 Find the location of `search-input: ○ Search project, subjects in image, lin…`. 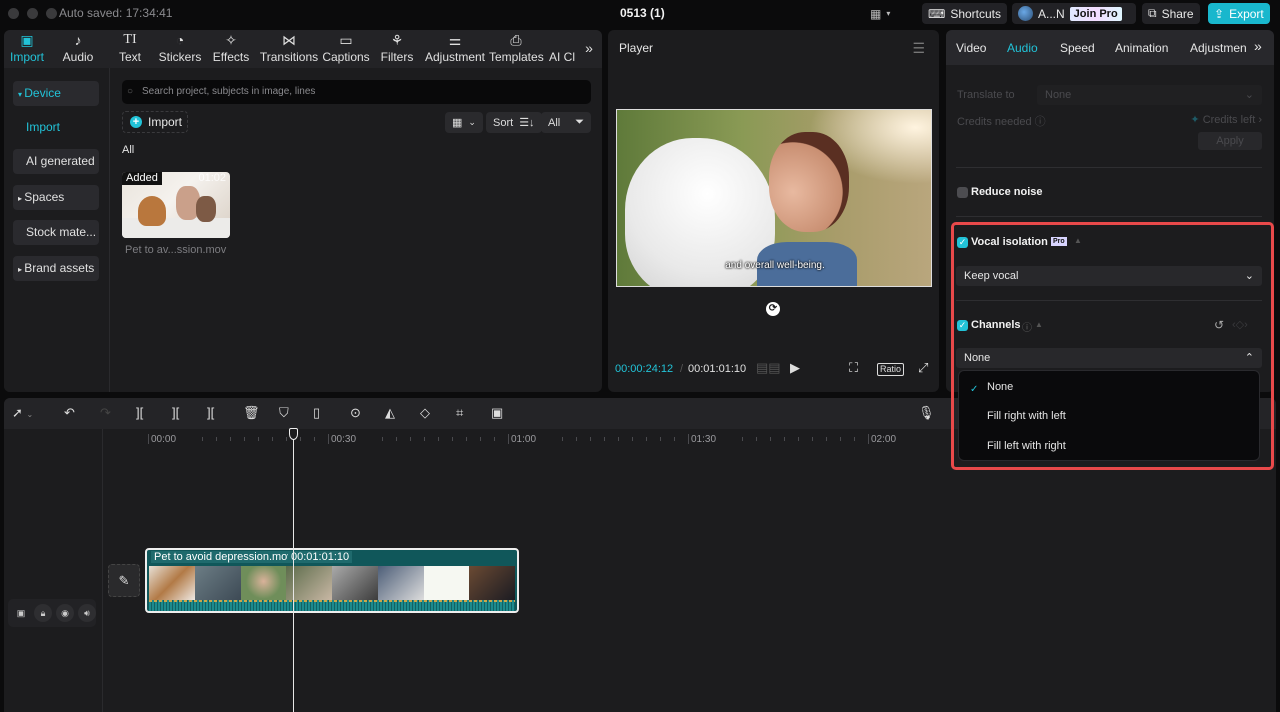

search-input: ○ Search project, subjects in image, lin… is located at coordinates (356, 92).